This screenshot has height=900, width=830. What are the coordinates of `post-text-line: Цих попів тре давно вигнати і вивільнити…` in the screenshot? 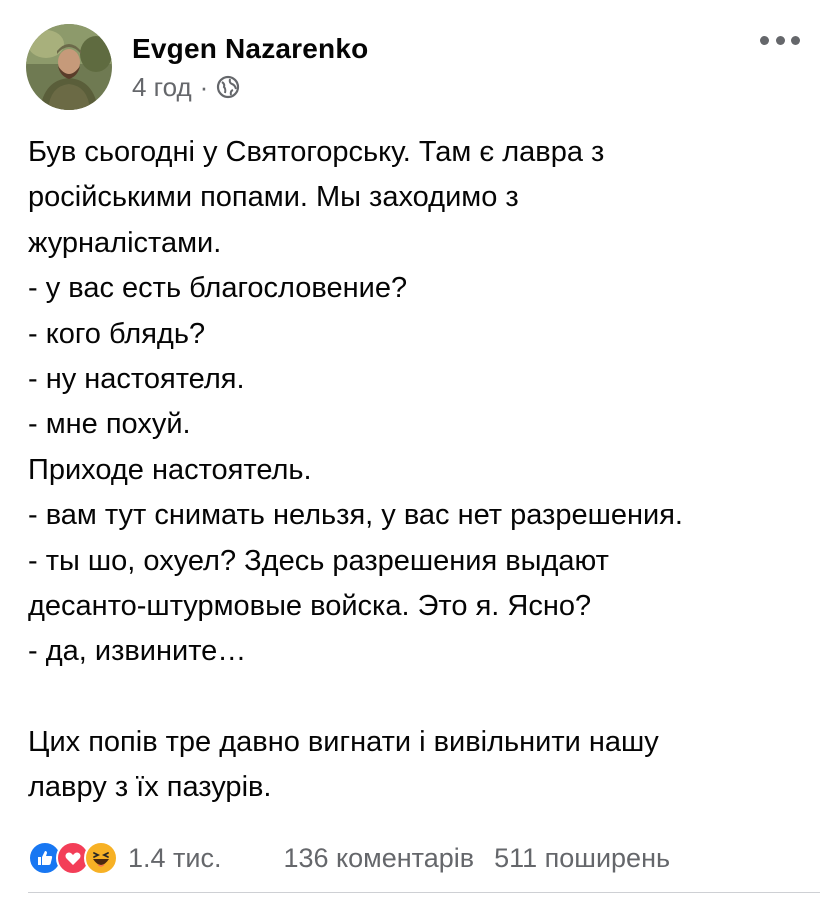 It's located at (343, 742).